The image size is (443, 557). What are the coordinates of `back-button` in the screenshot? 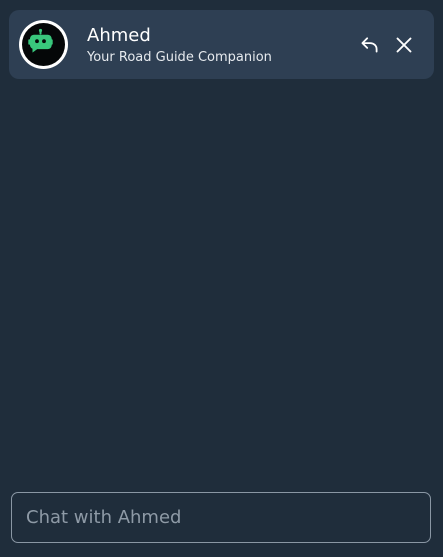 It's located at (370, 45).